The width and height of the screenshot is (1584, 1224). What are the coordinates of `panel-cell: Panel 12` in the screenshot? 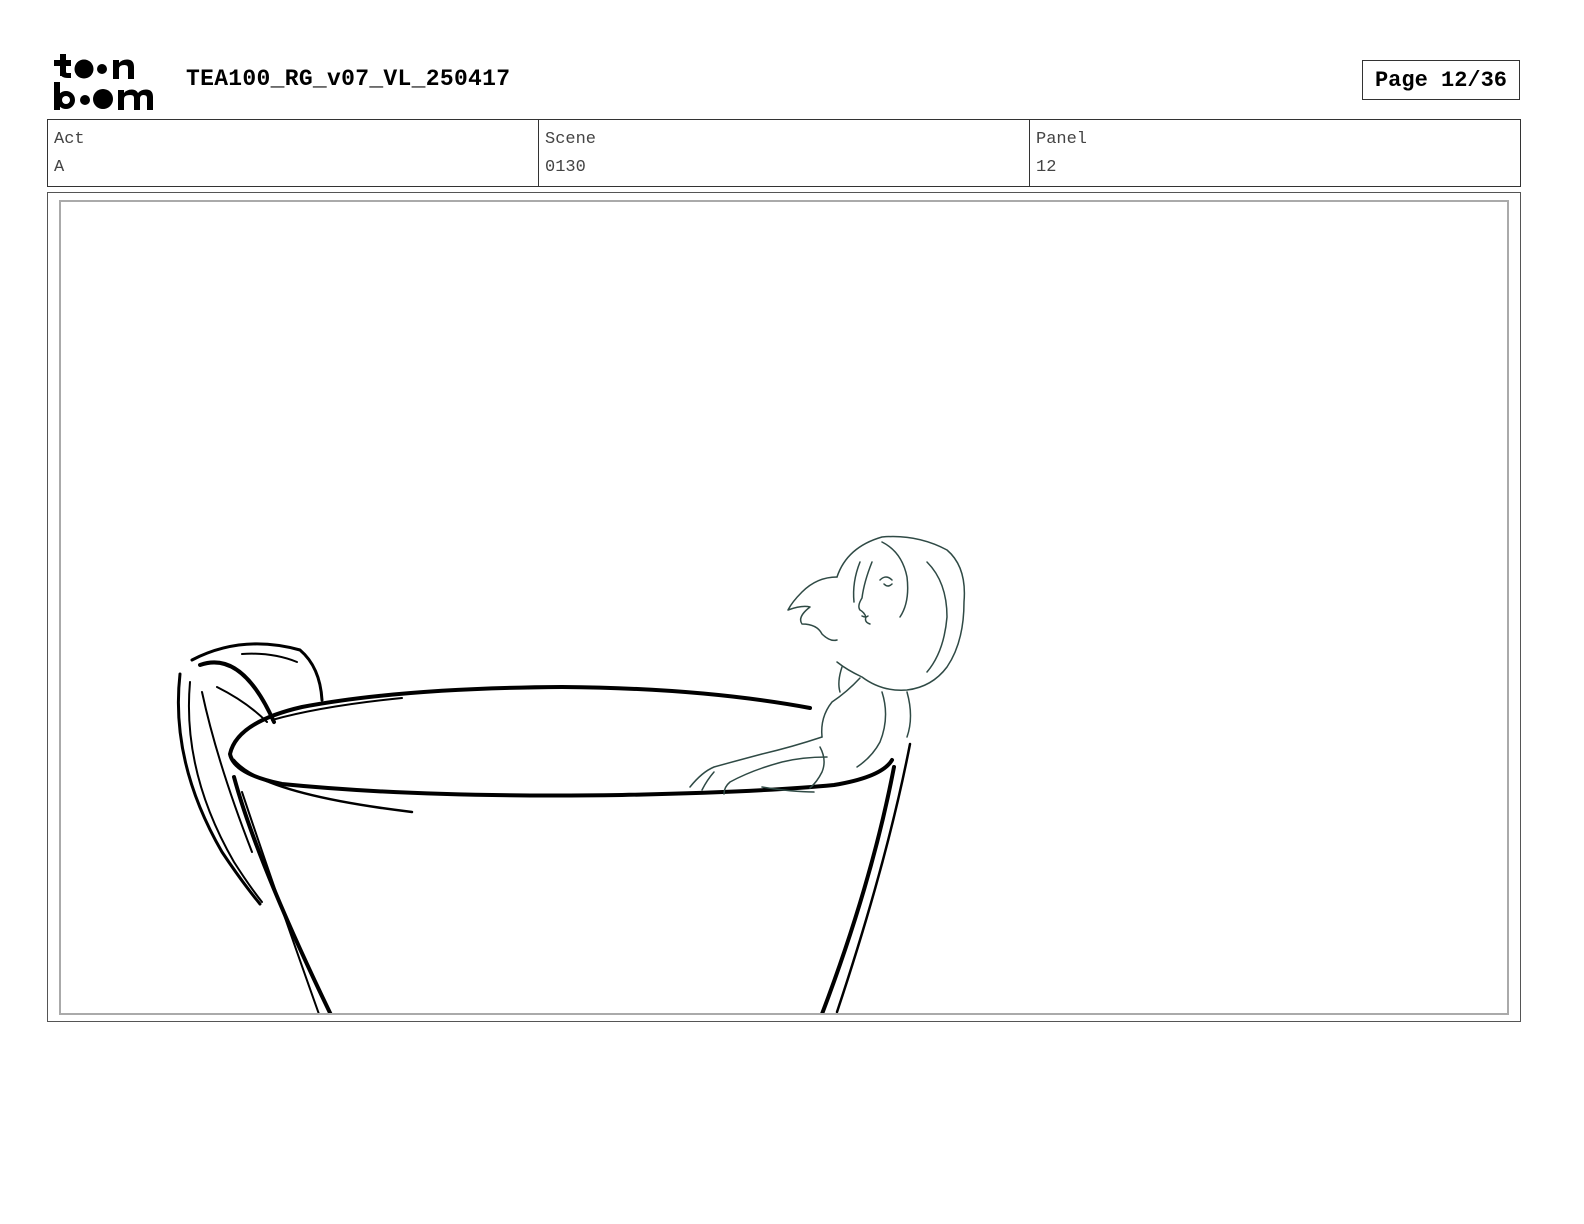 It's located at (1275, 153).